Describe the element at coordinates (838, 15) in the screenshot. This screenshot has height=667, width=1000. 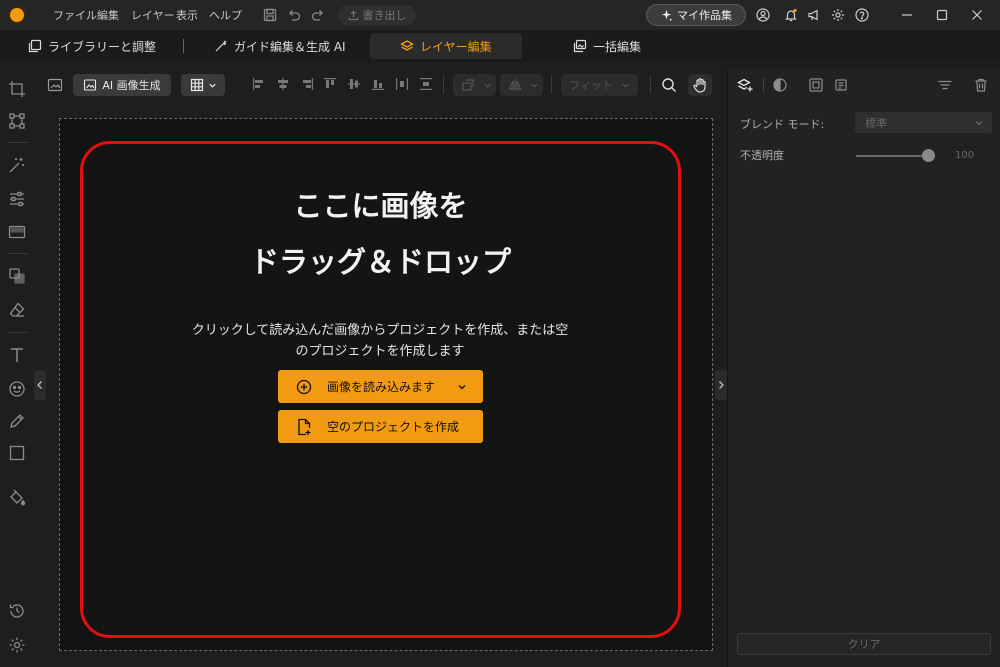
I see `gear-icon` at that location.